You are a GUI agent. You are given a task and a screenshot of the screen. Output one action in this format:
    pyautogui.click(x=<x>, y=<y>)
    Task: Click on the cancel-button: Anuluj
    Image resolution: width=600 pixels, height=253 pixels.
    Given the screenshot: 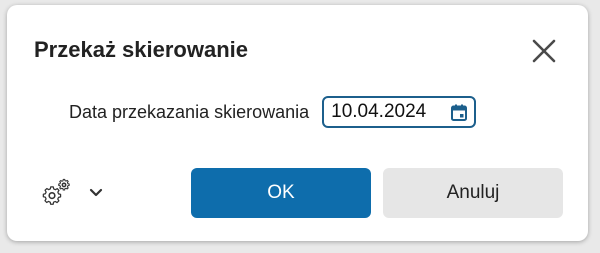 What is the action you would take?
    pyautogui.click(x=473, y=193)
    